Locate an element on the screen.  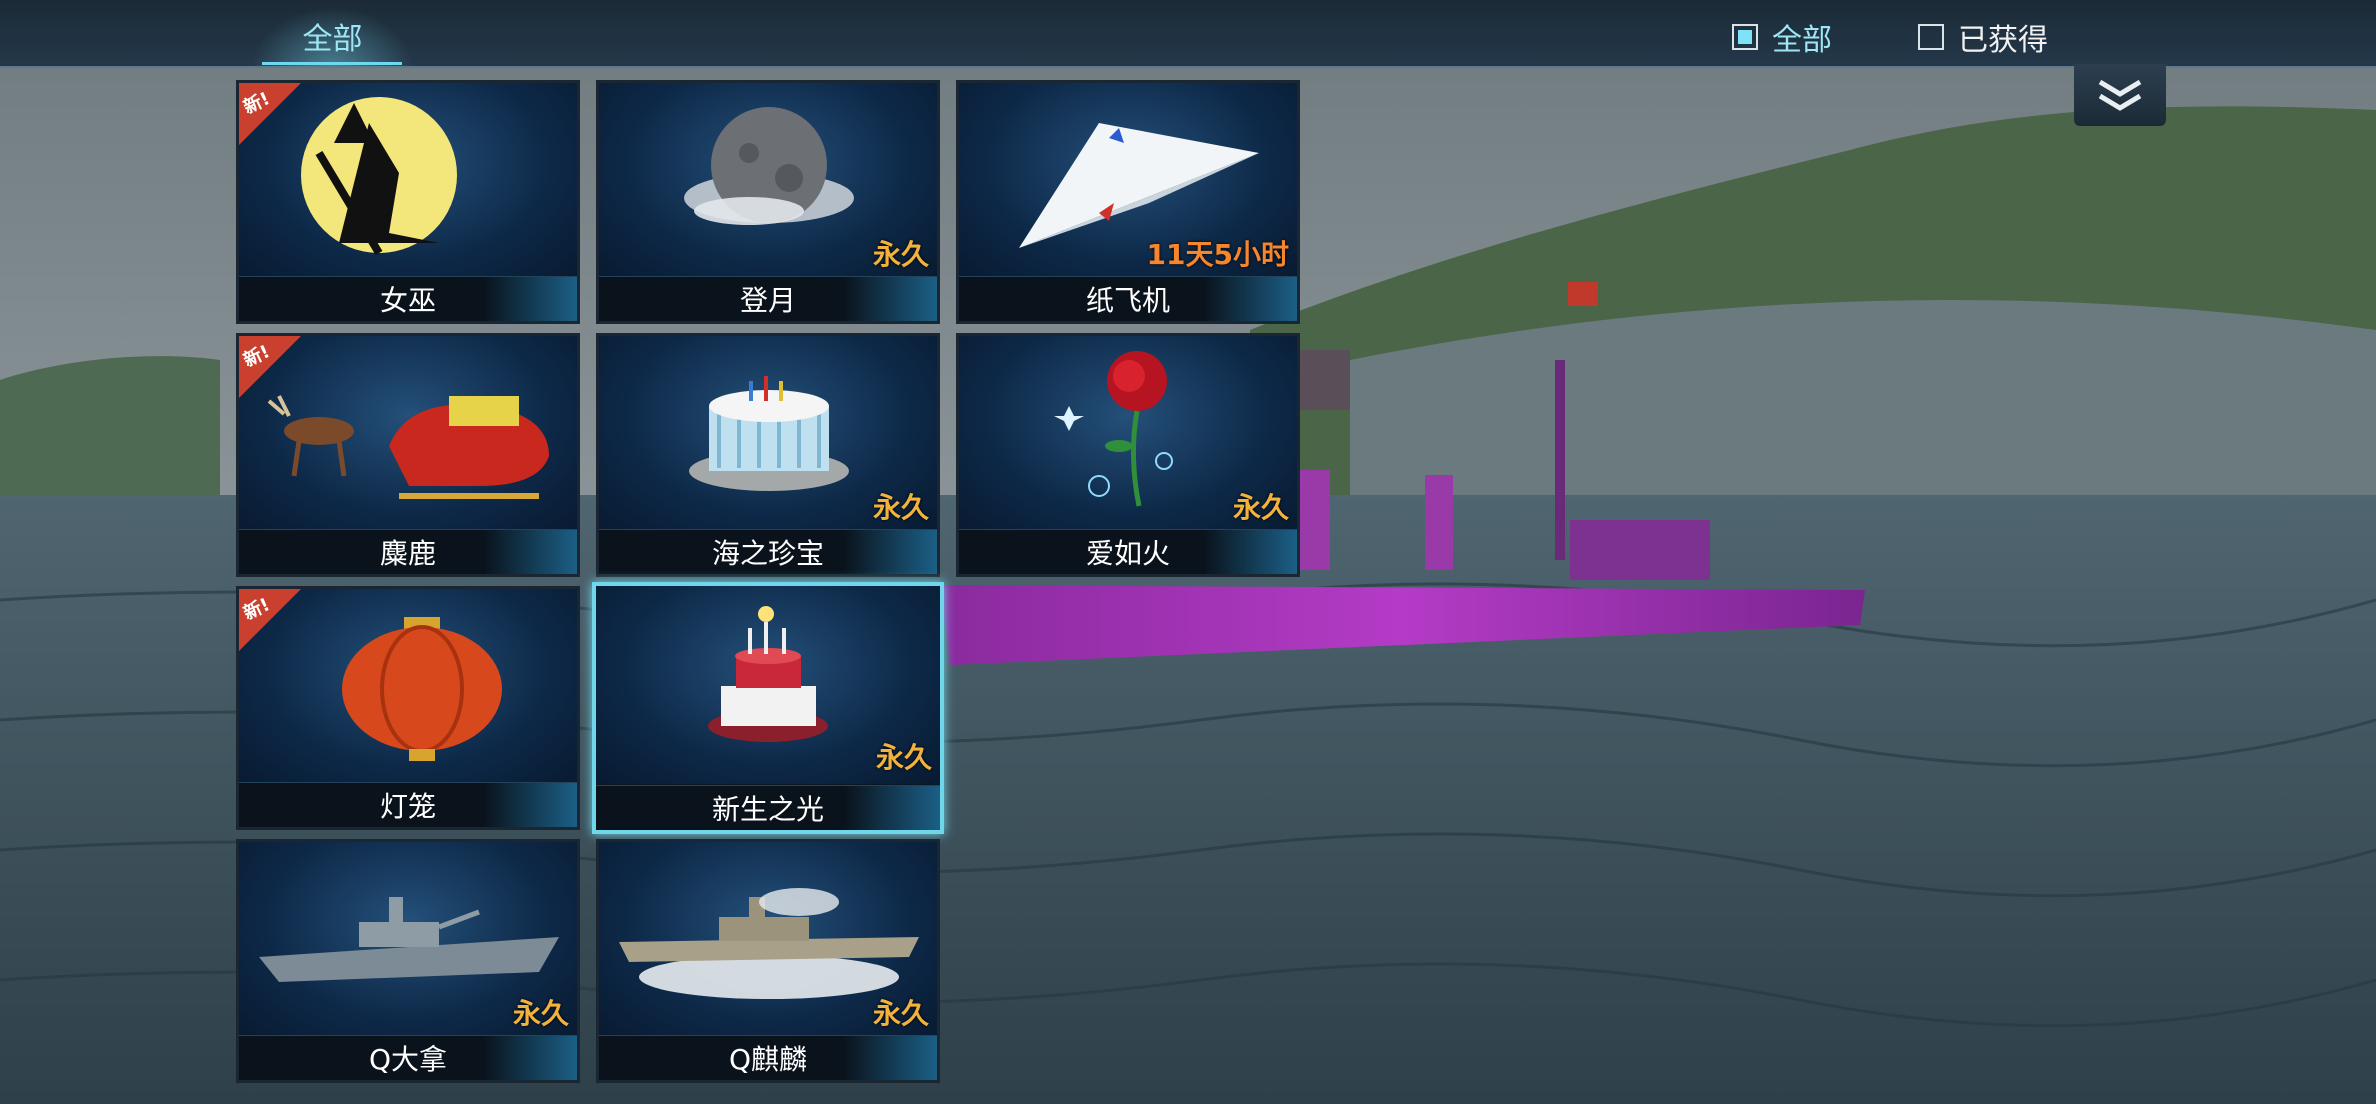
filter-all-label: 全部 is located at coordinates (1802, 40).